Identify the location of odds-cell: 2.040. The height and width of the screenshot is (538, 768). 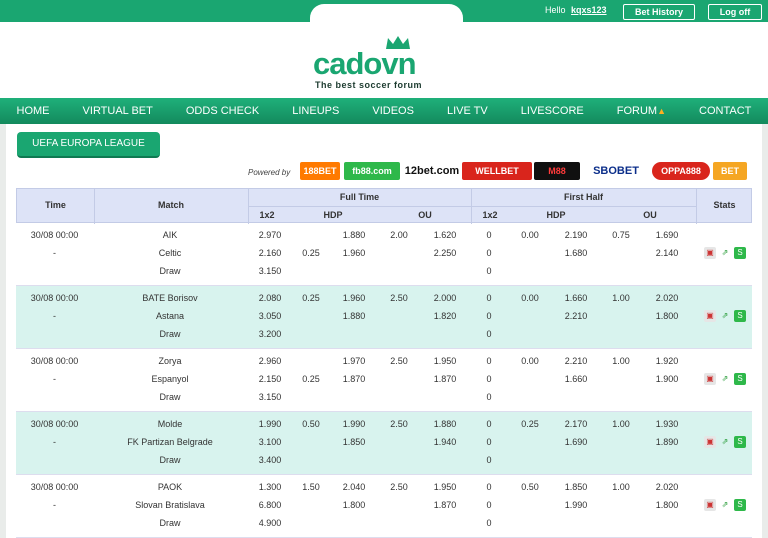
(354, 487).